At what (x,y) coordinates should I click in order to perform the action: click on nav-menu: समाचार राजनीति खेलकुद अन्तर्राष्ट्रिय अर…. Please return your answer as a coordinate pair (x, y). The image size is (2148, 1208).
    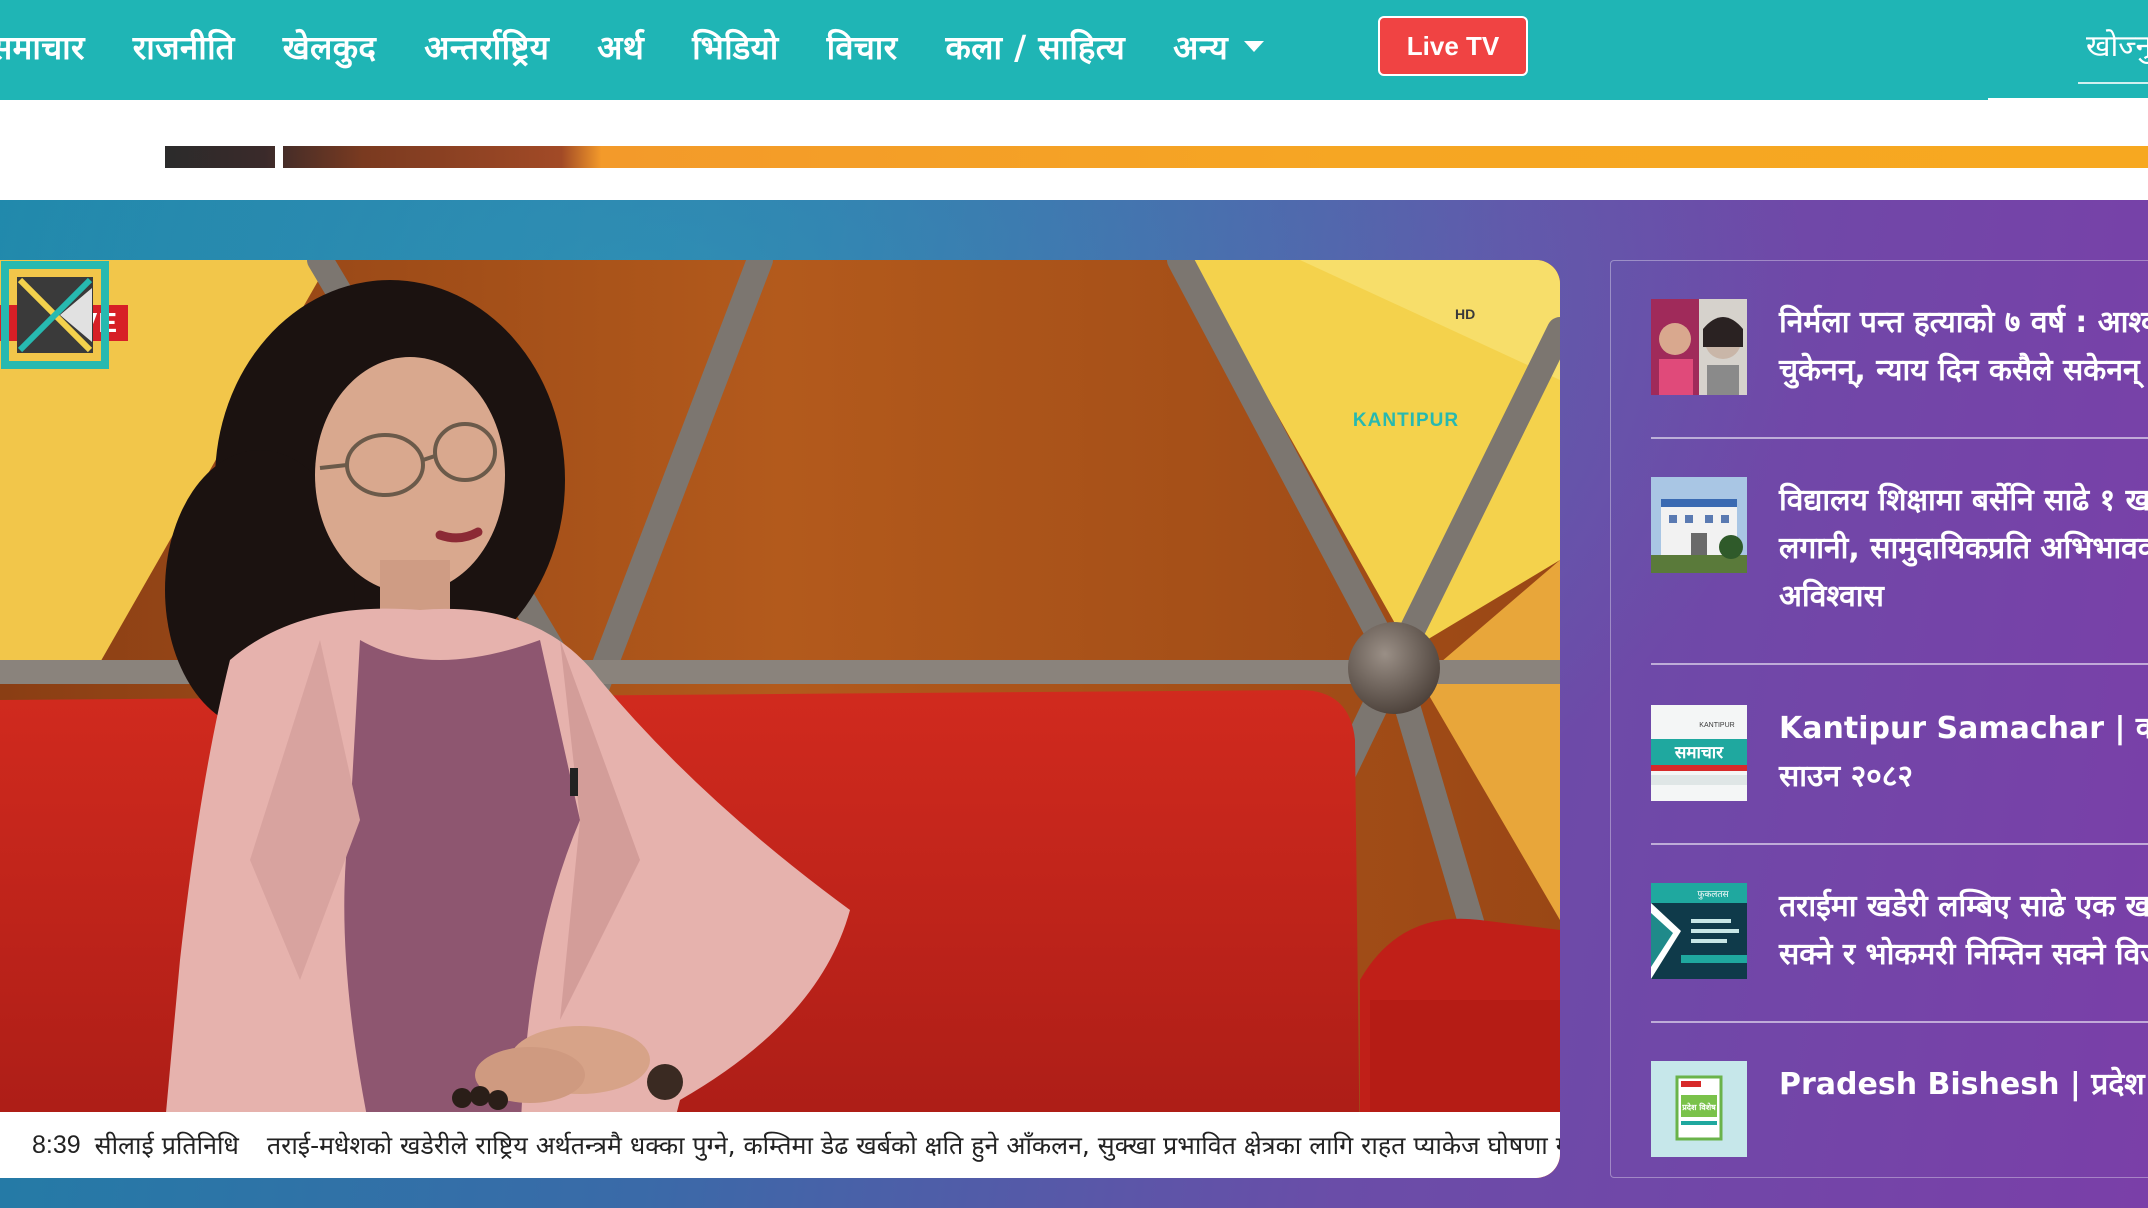
    Looking at the image, I should click on (656, 46).